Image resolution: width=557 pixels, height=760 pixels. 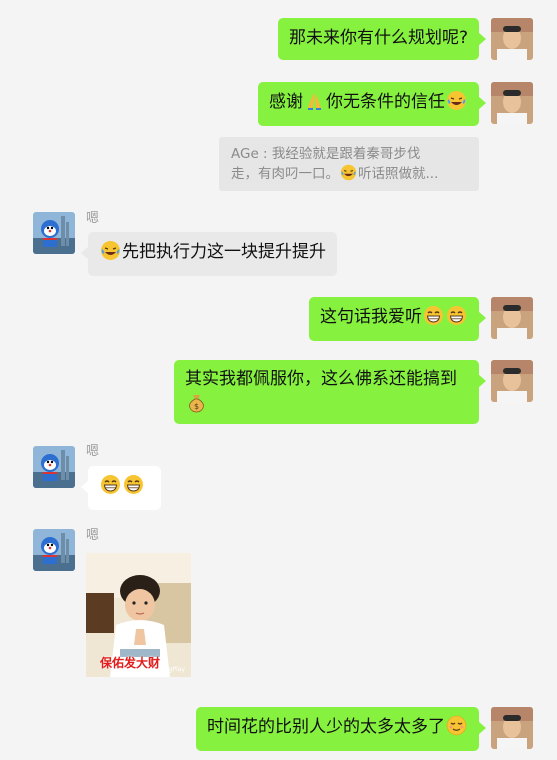 I want to click on sticker-image: 保佑发大财 ImgPlay, so click(x=138, y=615).